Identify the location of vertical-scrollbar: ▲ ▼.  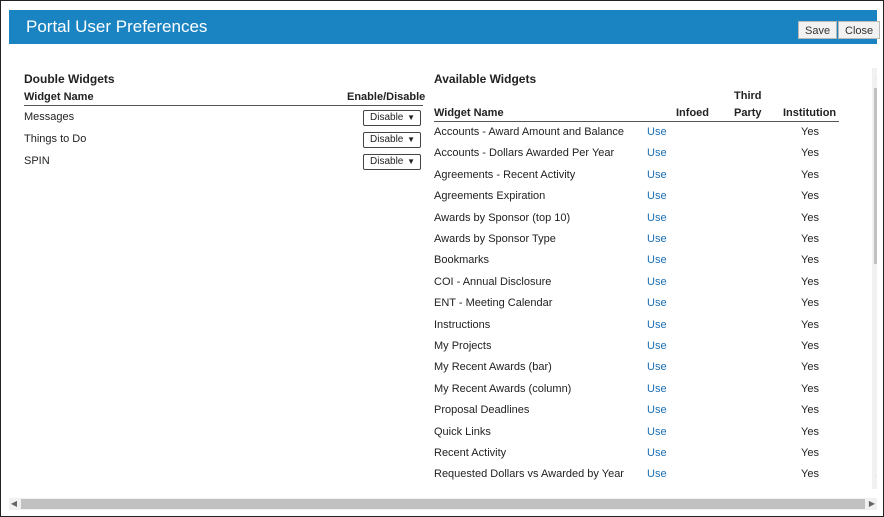
(874, 278).